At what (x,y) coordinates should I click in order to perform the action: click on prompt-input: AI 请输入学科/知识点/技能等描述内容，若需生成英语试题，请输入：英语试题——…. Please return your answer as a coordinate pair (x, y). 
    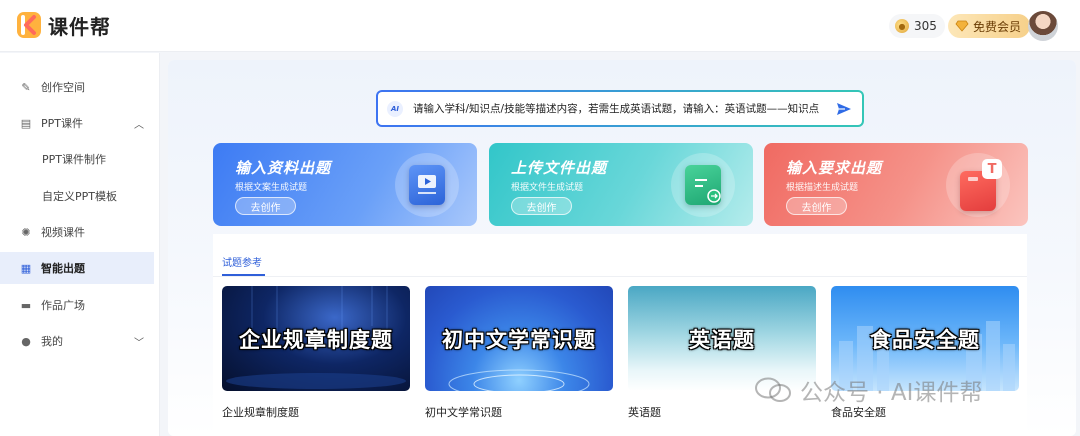
    Looking at the image, I should click on (620, 108).